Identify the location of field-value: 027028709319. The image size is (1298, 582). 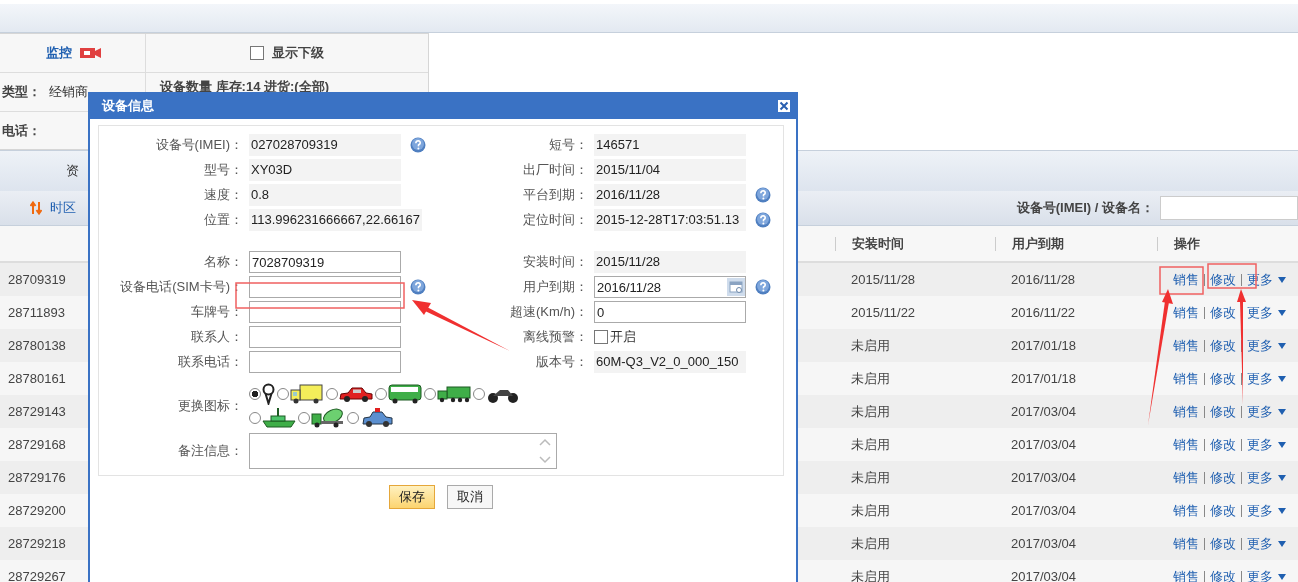
(325, 145).